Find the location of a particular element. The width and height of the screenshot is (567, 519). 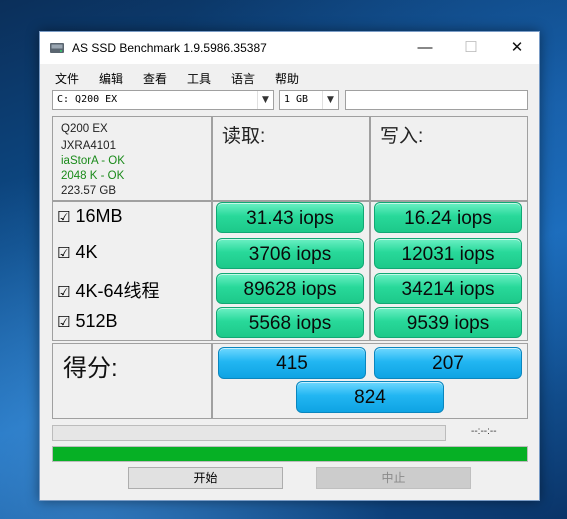

test-row-512b: ☑ 512B is located at coordinates (87, 321).